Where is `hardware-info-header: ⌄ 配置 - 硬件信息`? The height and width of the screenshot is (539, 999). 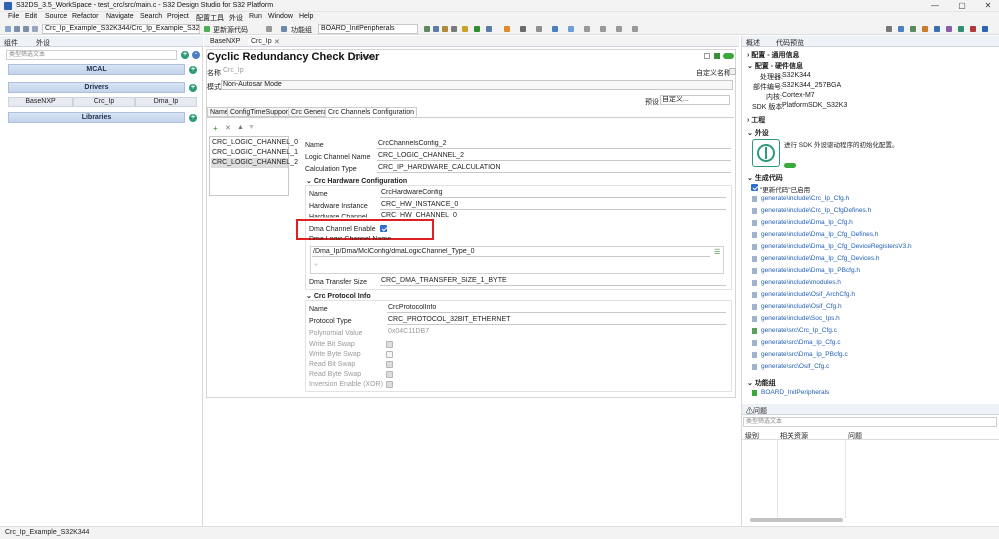 hardware-info-header: ⌄ 配置 - 硬件信息 is located at coordinates (775, 66).